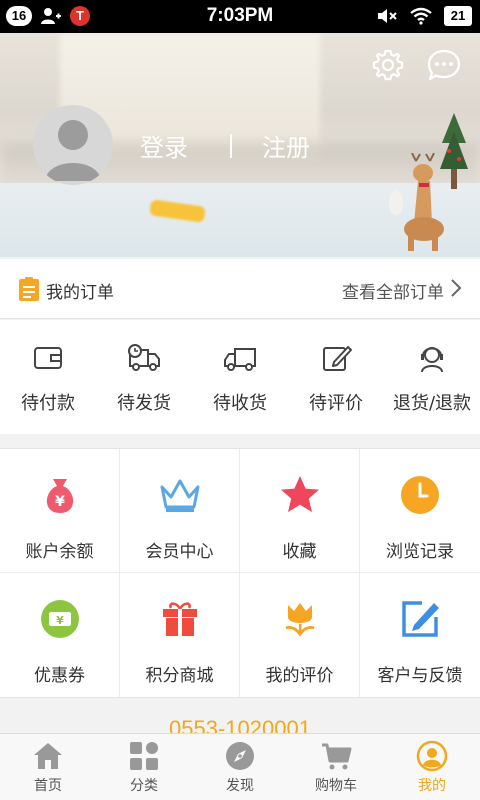  What do you see at coordinates (432, 377) in the screenshot?
I see `order-status-returns: 退货/退款` at bounding box center [432, 377].